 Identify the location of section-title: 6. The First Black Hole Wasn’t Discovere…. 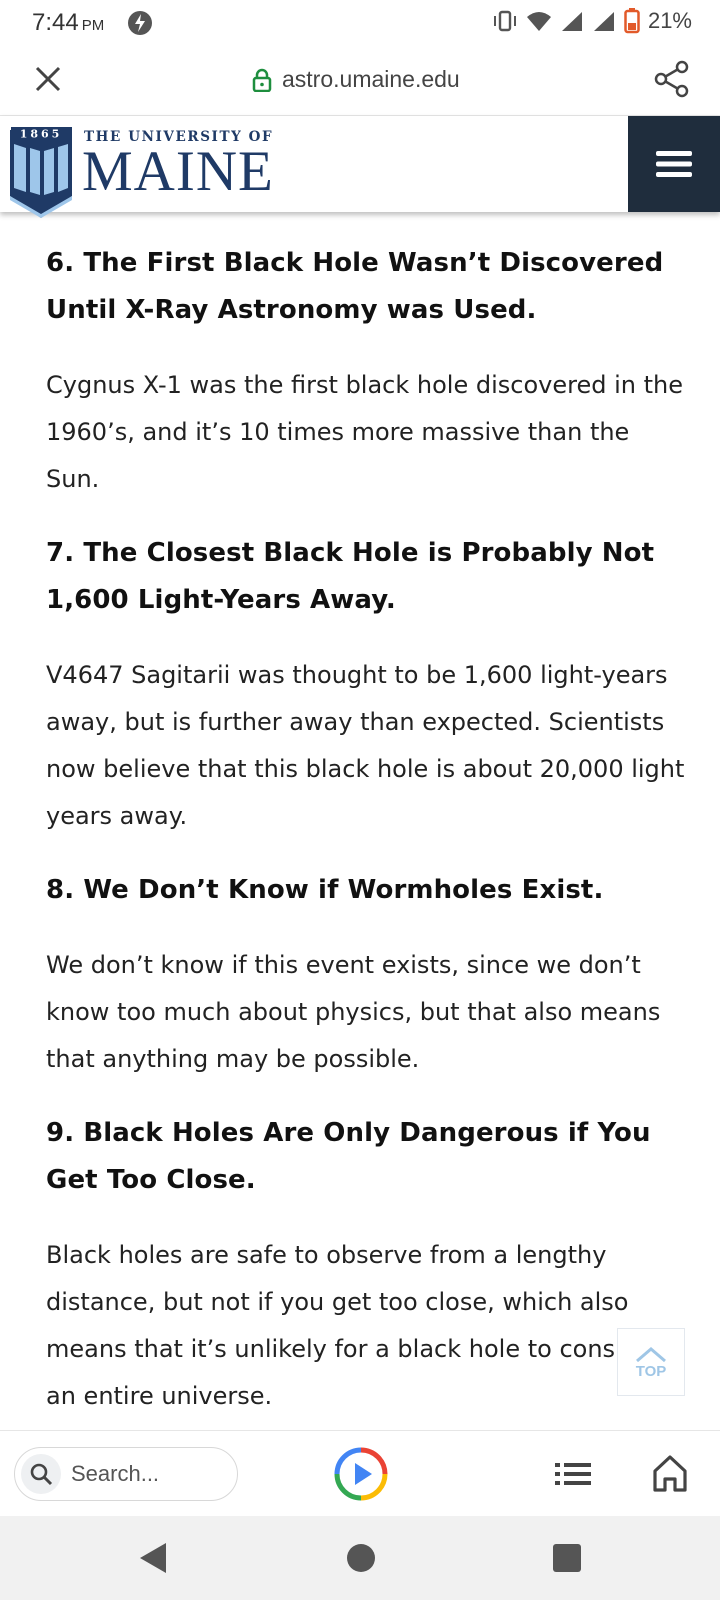
(355, 286).